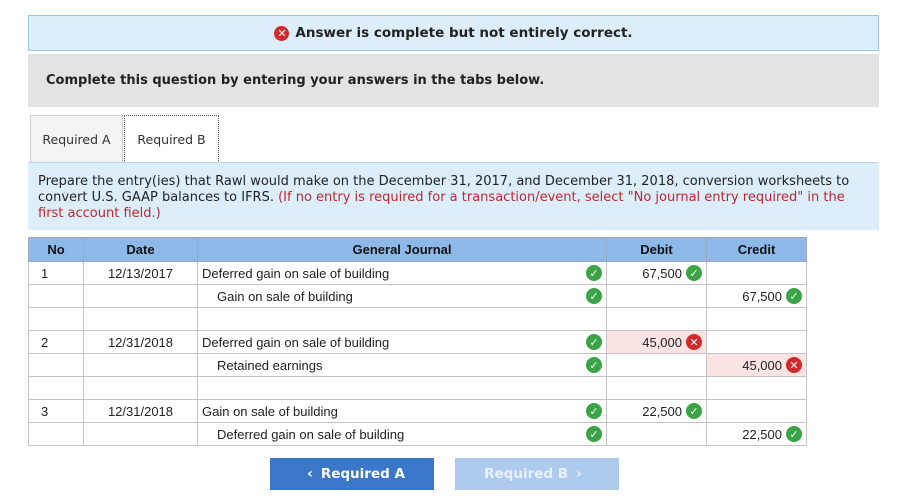  What do you see at coordinates (56, 342) in the screenshot?
I see `entry-no: 2` at bounding box center [56, 342].